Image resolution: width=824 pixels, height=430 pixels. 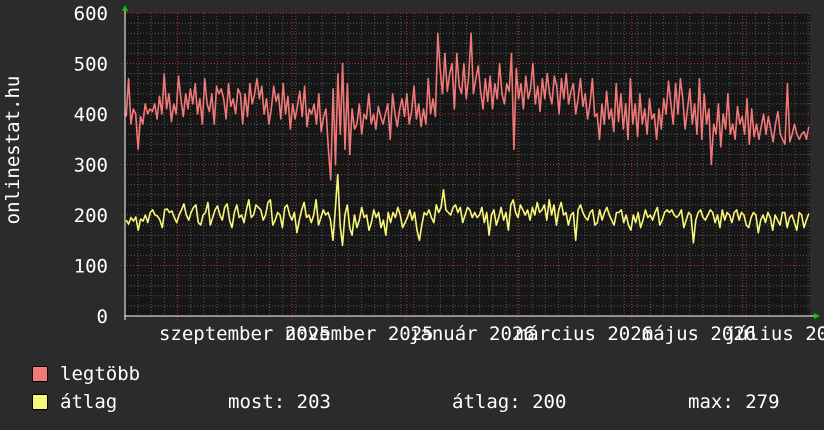 I want to click on y-axis-arrow, so click(x=125, y=8).